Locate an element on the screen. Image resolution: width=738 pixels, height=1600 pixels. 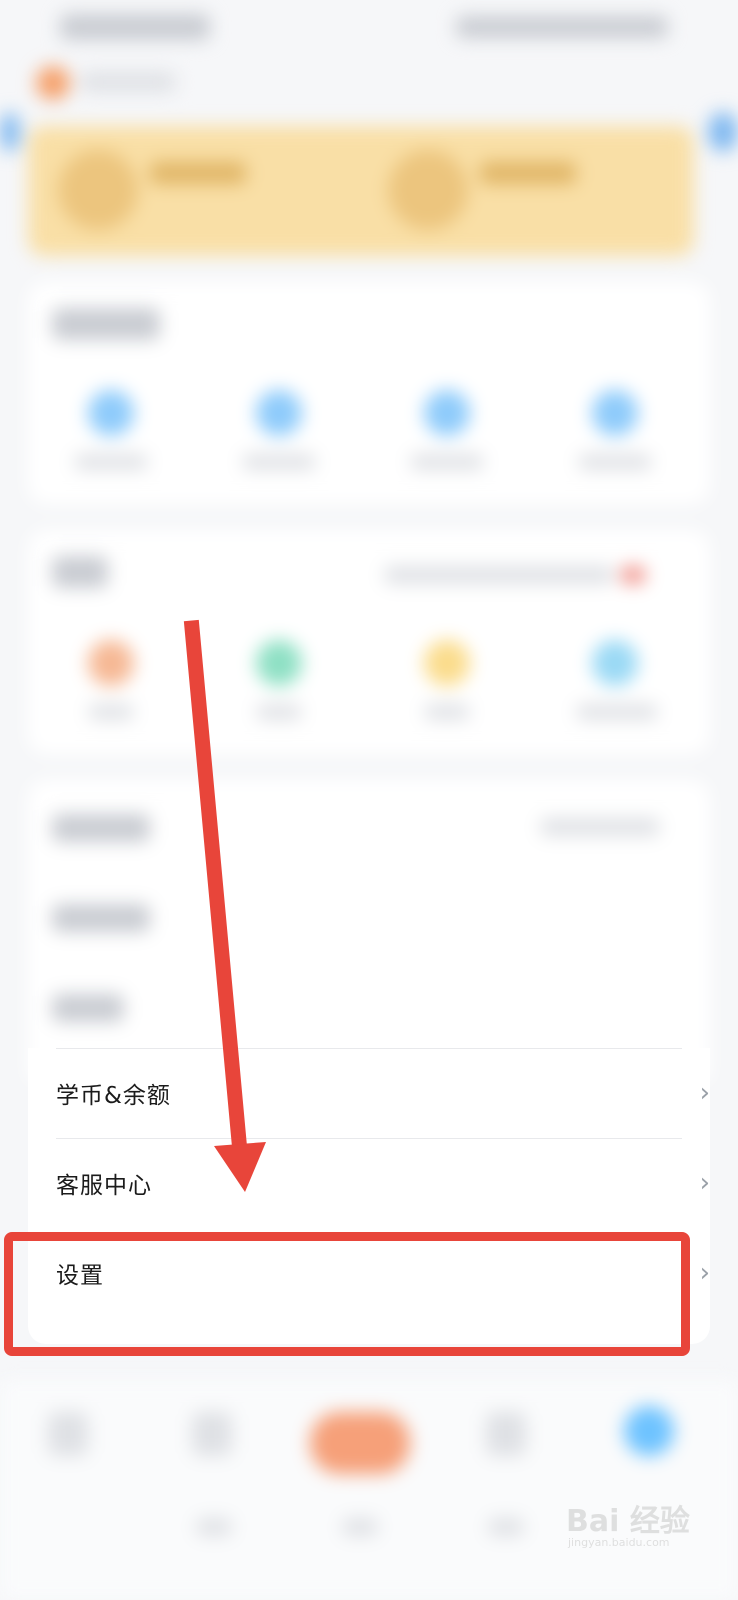
baidu-jingyan-watermark: Bai 经验 jingyan.baidu.com is located at coordinates (641, 1521).